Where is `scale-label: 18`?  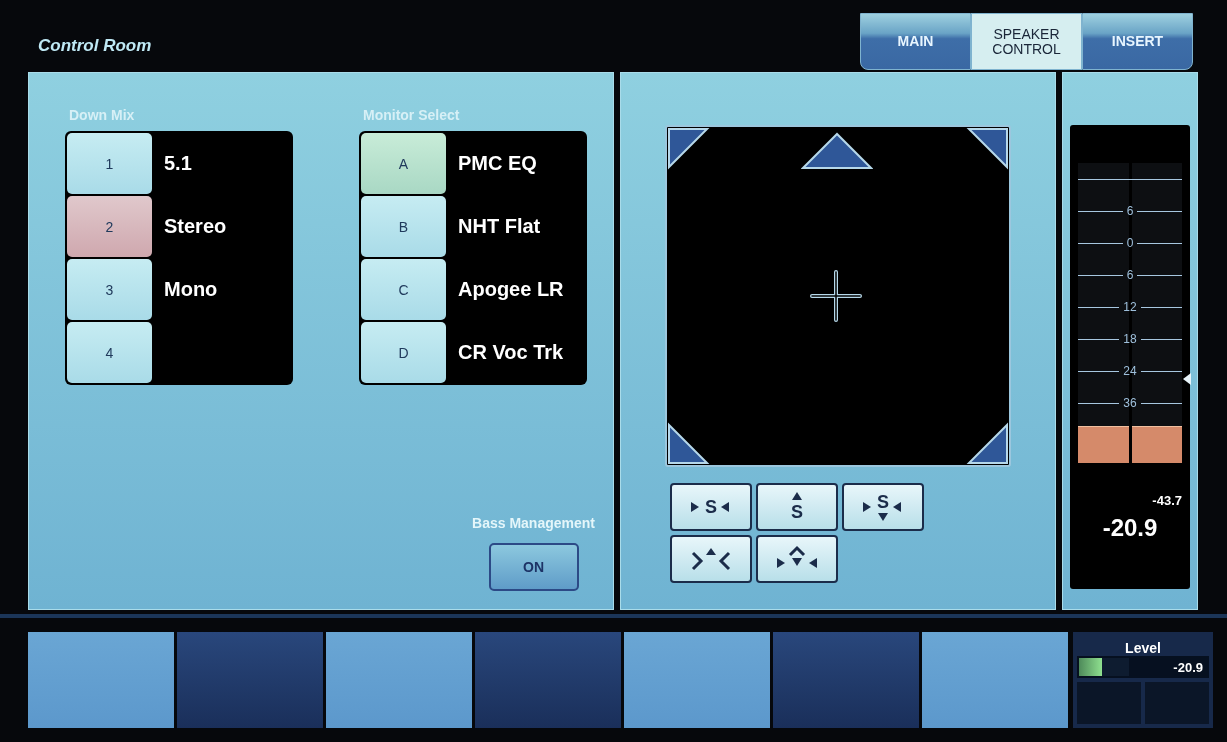
scale-label: 18 is located at coordinates (1130, 339).